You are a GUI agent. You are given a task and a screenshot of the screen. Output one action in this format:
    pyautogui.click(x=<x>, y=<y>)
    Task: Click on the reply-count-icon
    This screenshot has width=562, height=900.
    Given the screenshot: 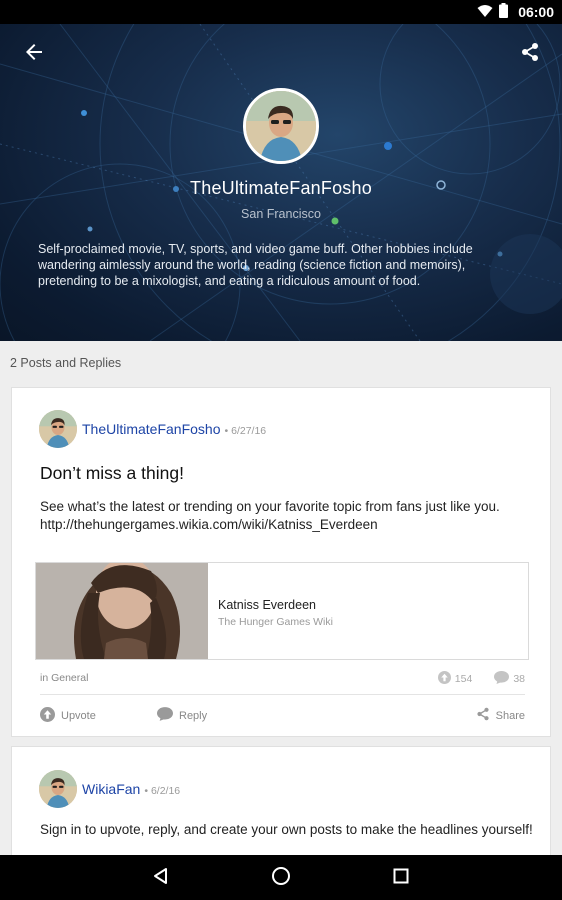 What is the action you would take?
    pyautogui.click(x=502, y=679)
    